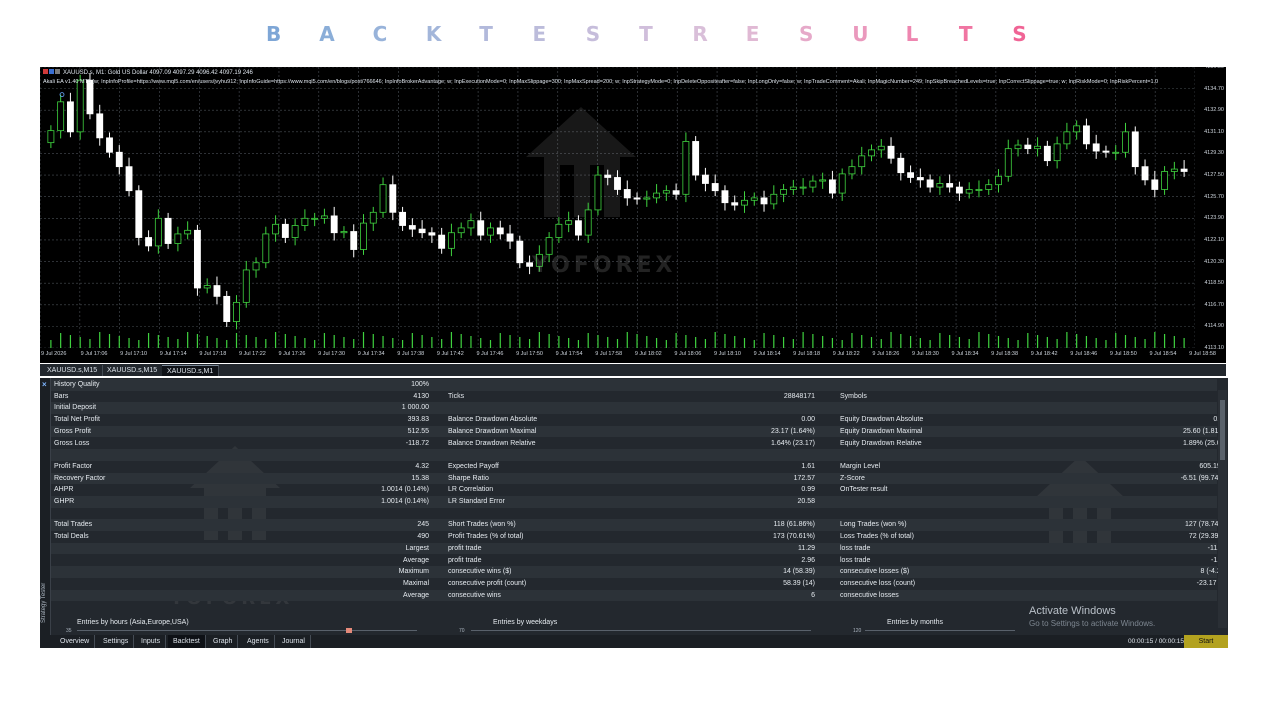 This screenshot has width=1280, height=720. Describe the element at coordinates (51, 71) in the screenshot. I see `chart-save-icon` at that location.